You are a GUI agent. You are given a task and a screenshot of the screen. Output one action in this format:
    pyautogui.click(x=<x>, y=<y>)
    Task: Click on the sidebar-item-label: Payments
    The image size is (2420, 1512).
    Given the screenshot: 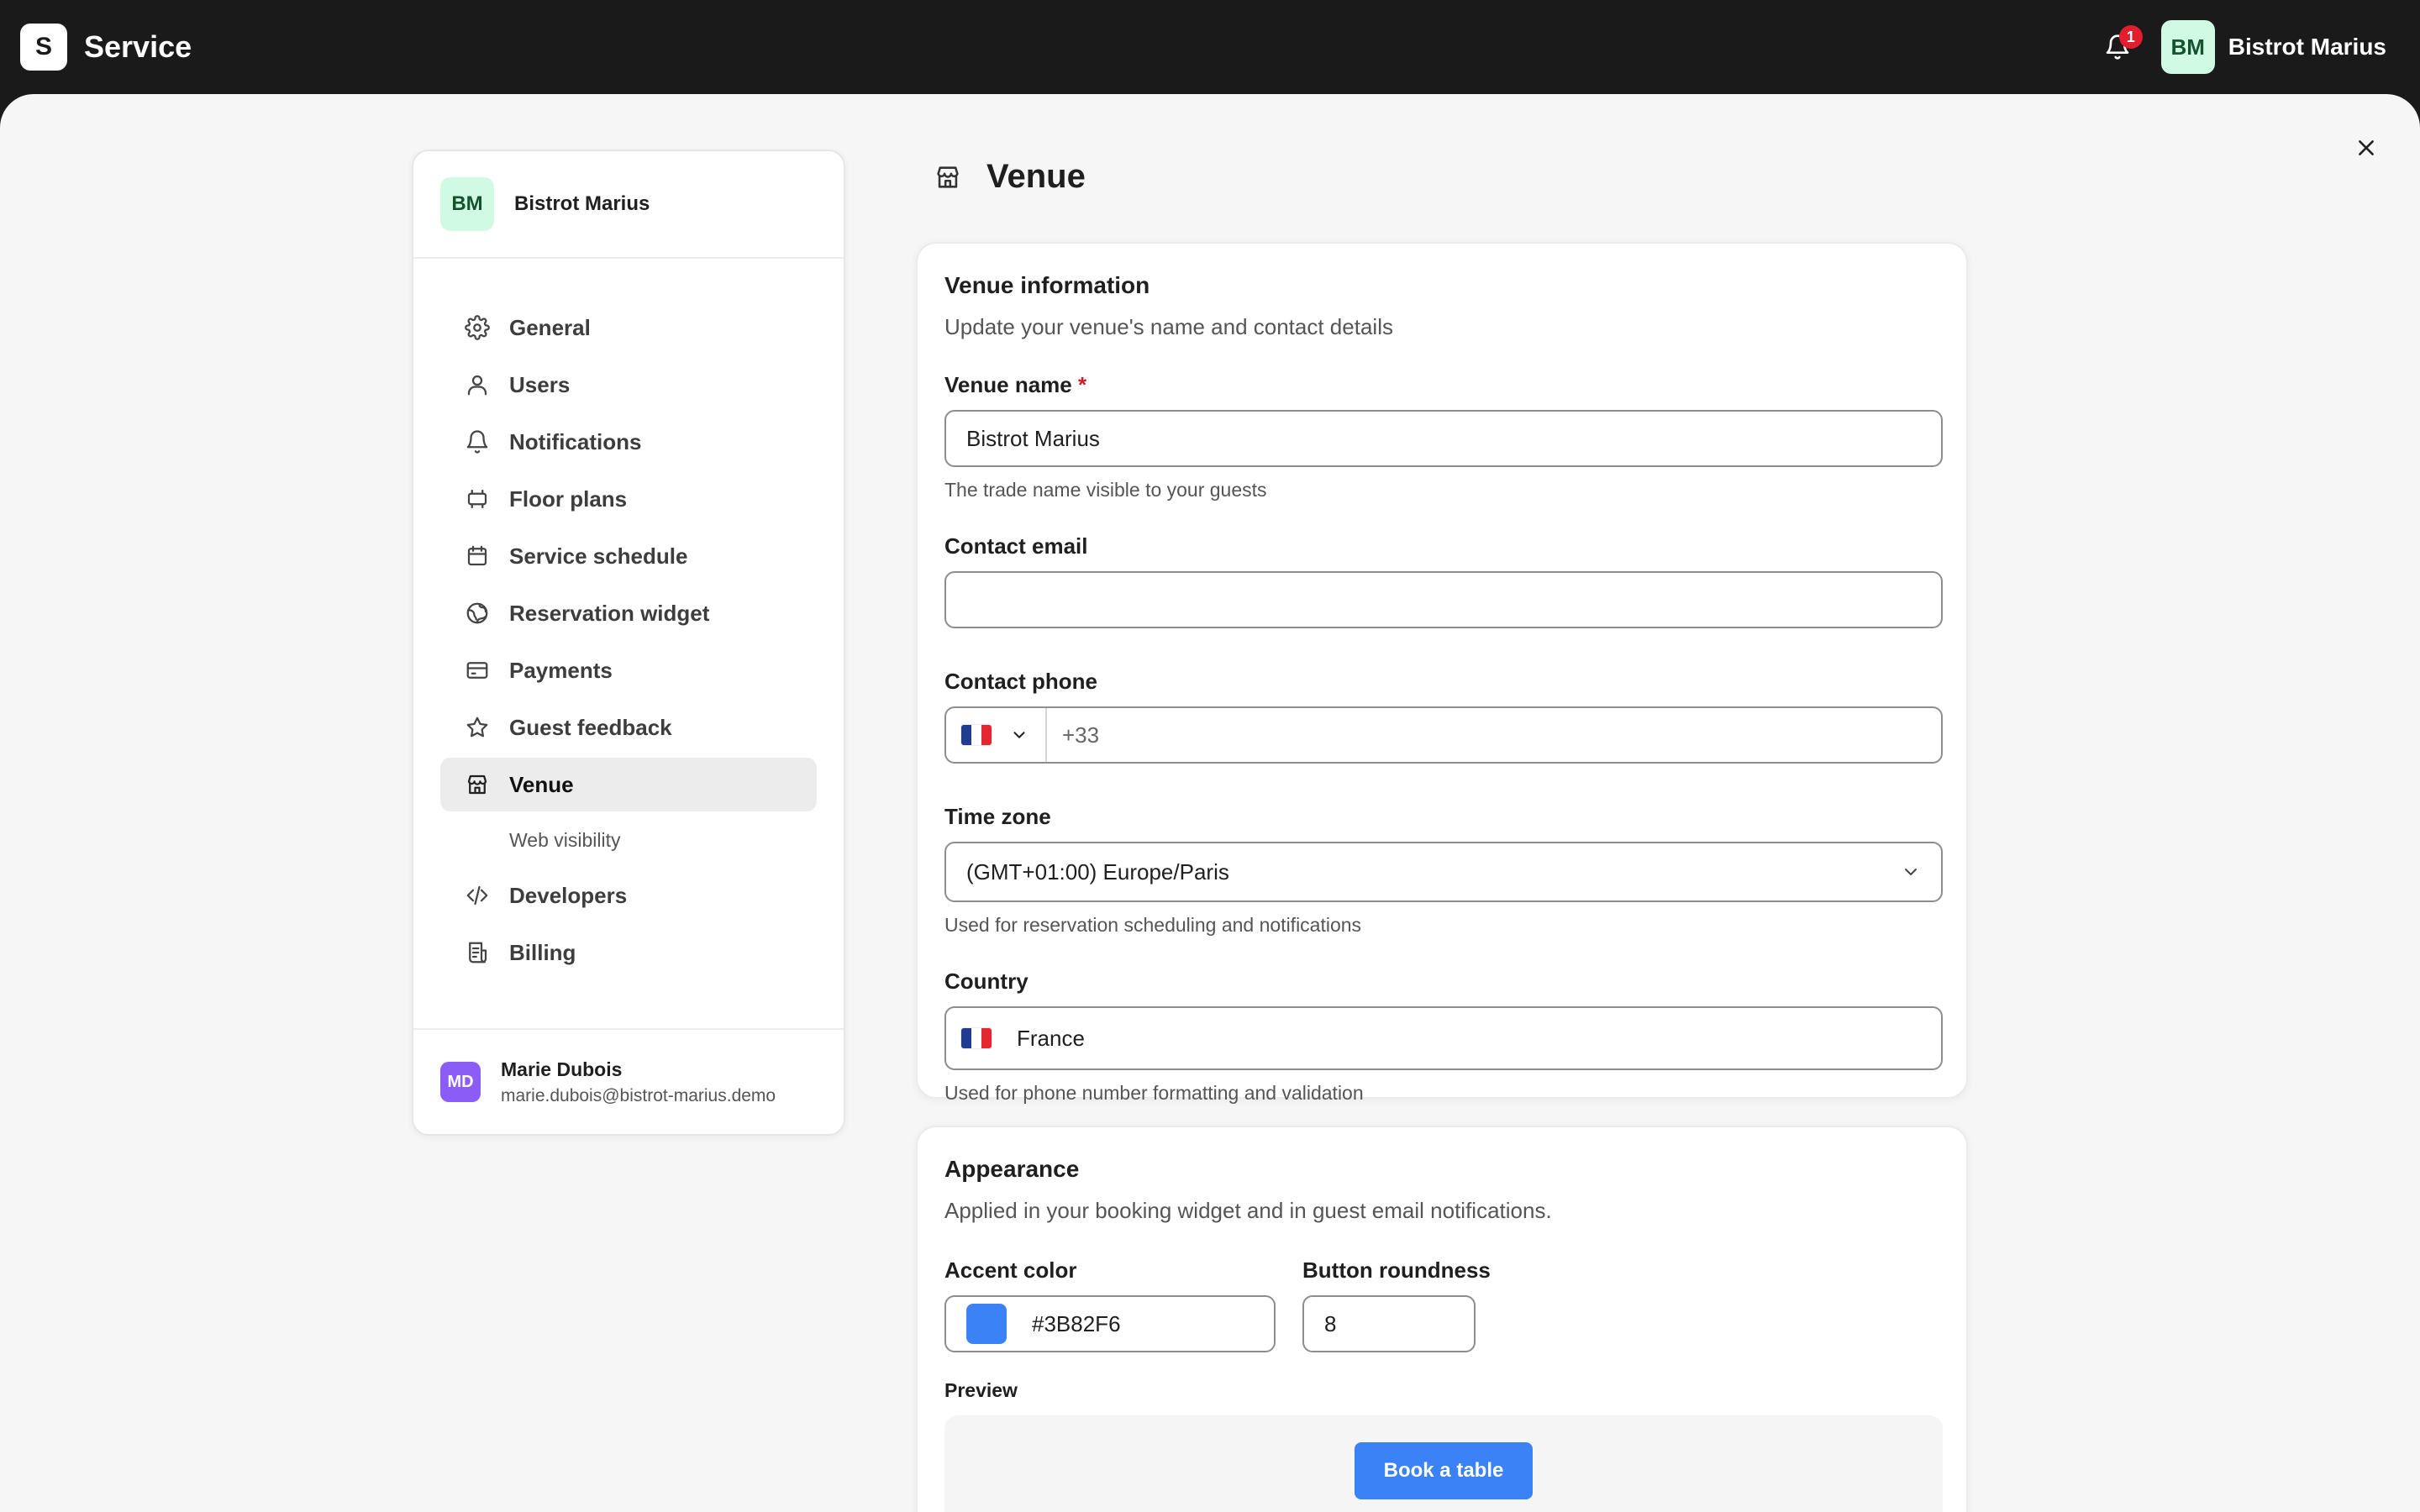 What is the action you would take?
    pyautogui.click(x=561, y=670)
    